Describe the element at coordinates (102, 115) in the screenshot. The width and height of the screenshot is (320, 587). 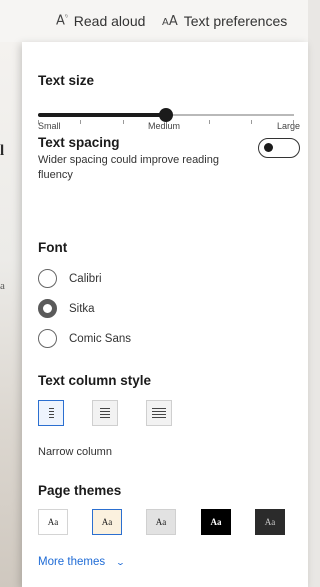
I see `slider-fill` at that location.